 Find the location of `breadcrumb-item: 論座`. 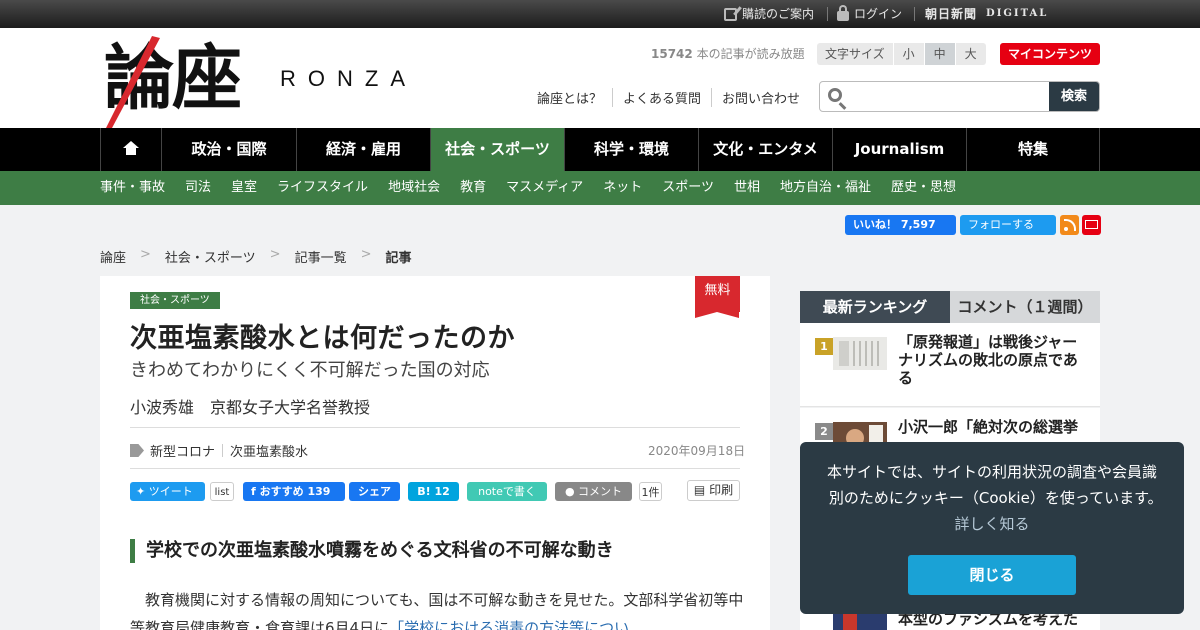

breadcrumb-item: 論座 is located at coordinates (113, 256).